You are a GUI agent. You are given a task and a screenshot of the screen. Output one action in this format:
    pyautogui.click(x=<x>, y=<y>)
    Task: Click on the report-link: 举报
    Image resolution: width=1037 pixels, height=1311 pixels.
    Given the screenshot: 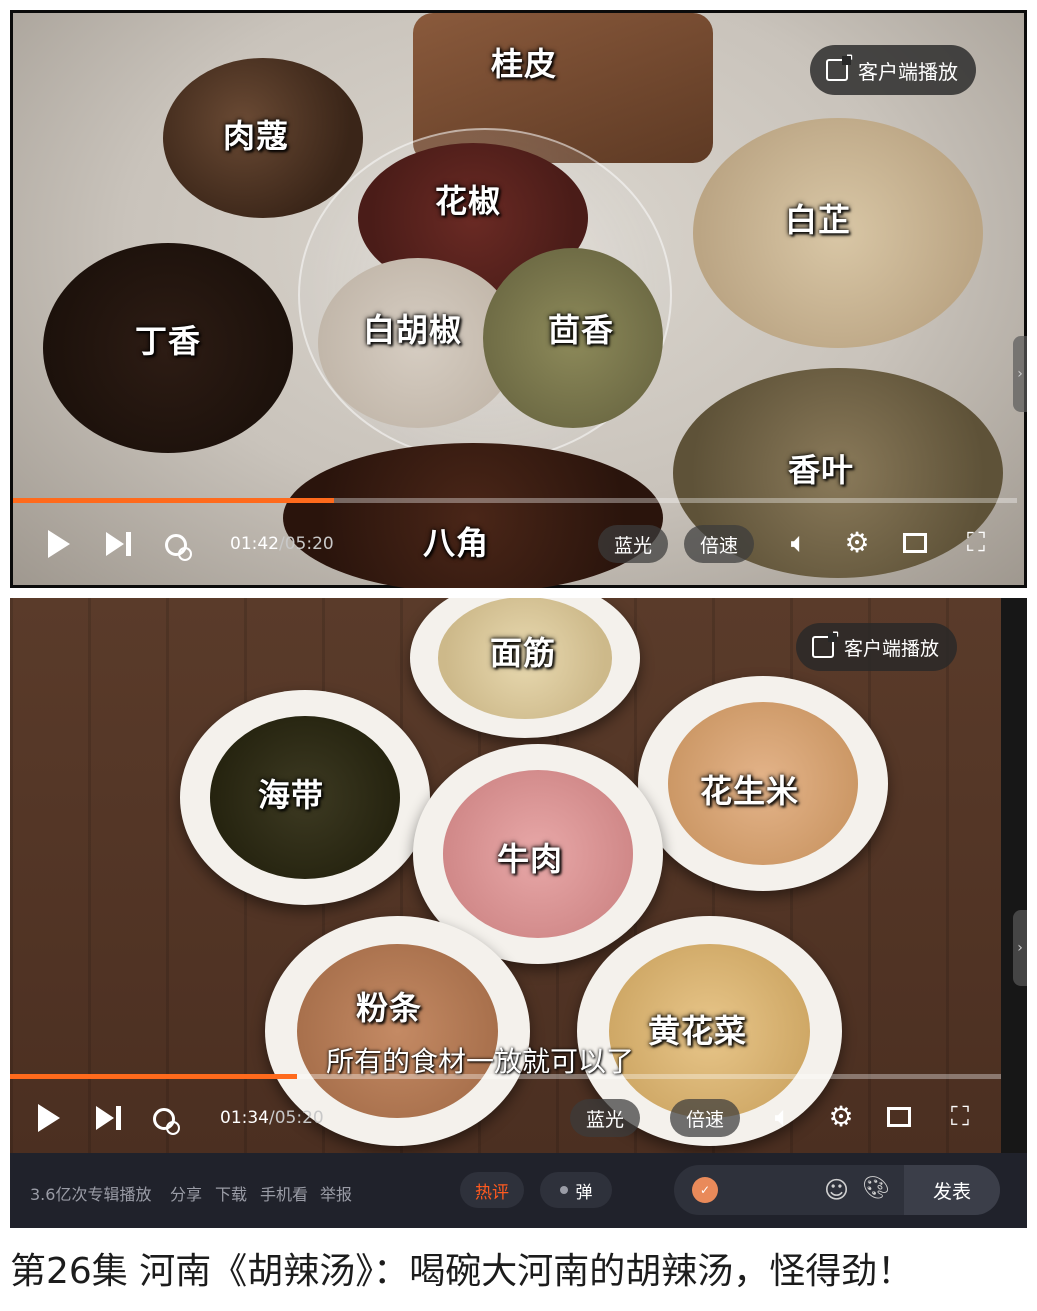 What is the action you would take?
    pyautogui.click(x=336, y=1193)
    